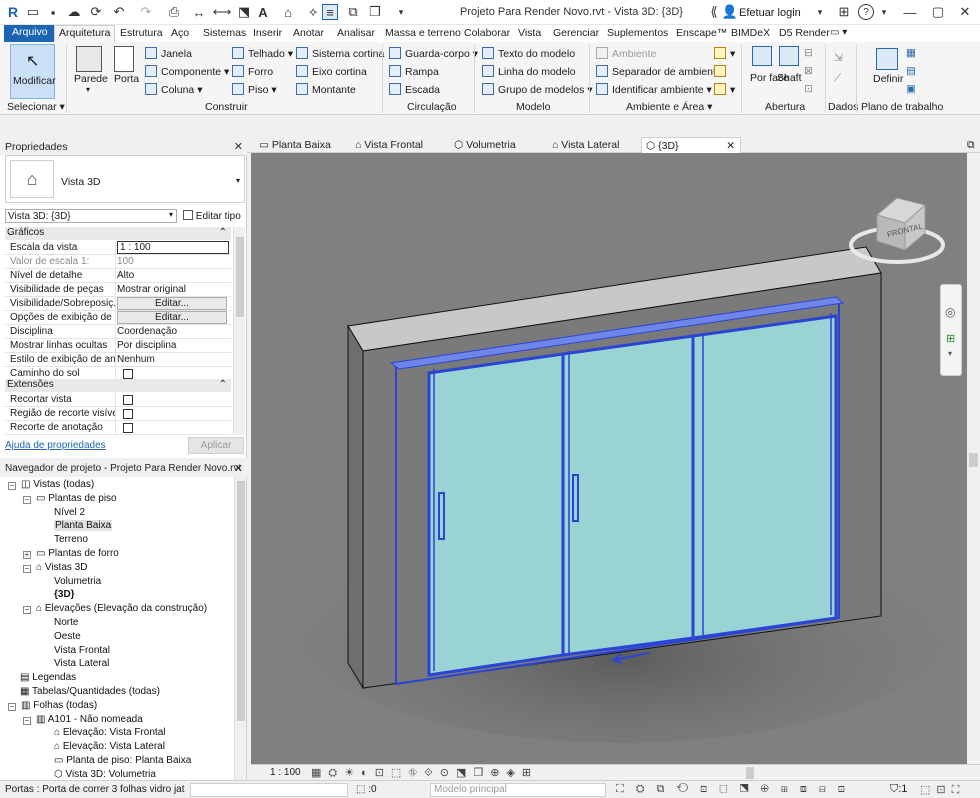 The width and height of the screenshot is (980, 798). I want to click on minimize-icon: —, so click(910, 12).